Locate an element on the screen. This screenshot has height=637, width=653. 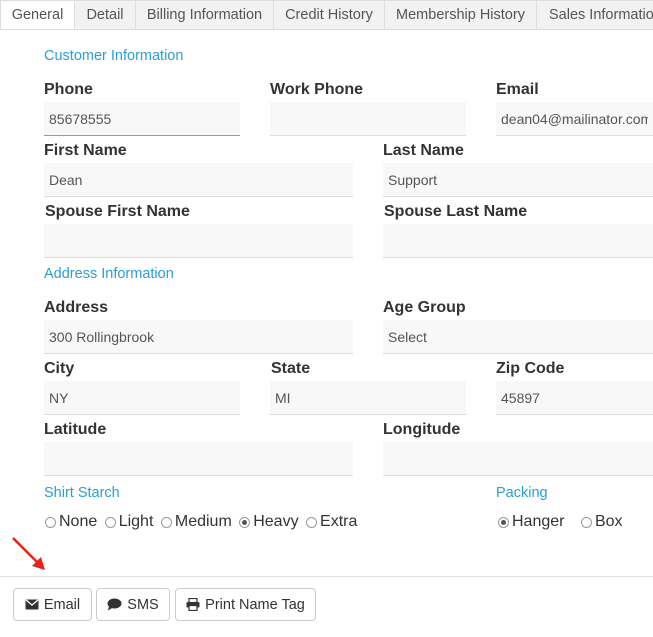
spouse-last-name-input is located at coordinates (518, 241).